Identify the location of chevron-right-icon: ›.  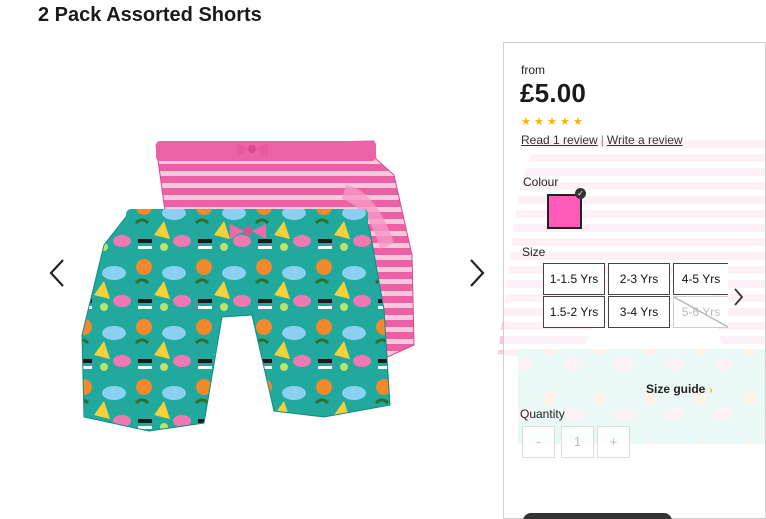
(711, 390).